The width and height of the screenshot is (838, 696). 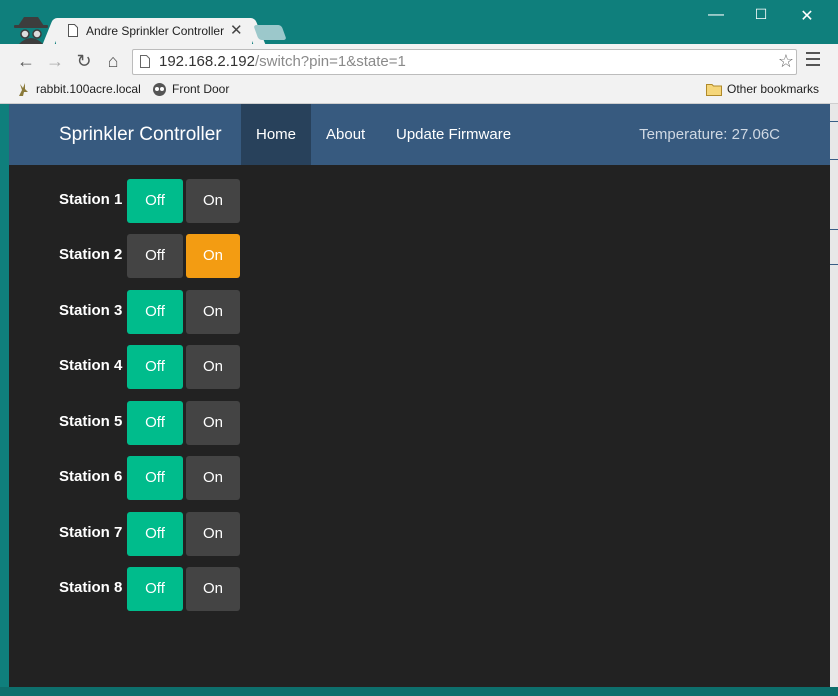 I want to click on new-tab-button, so click(x=270, y=32).